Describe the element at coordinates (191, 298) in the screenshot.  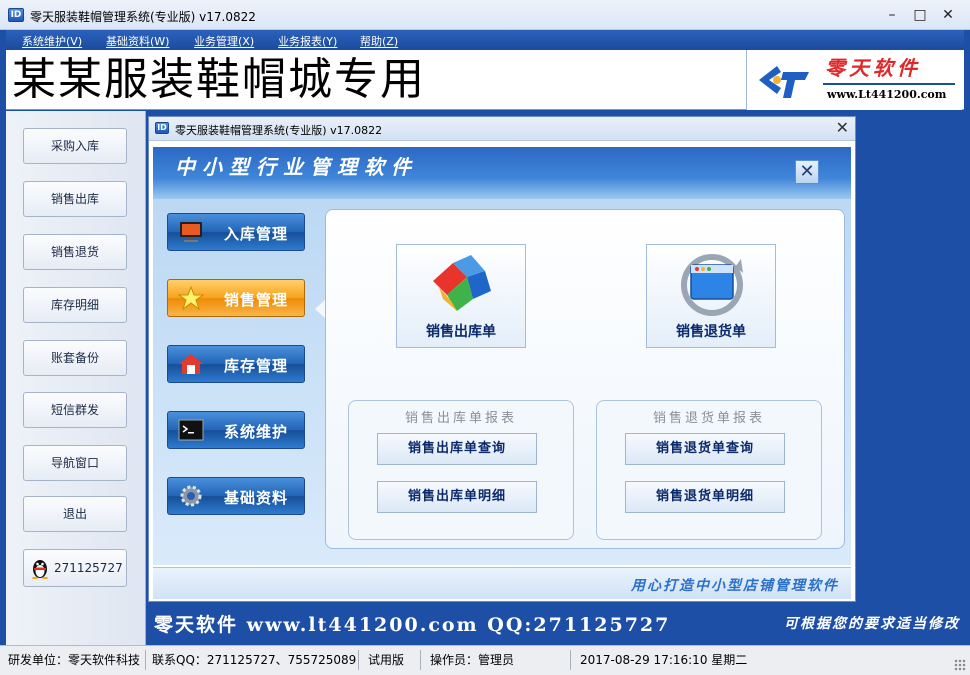
I see `star-icon` at that location.